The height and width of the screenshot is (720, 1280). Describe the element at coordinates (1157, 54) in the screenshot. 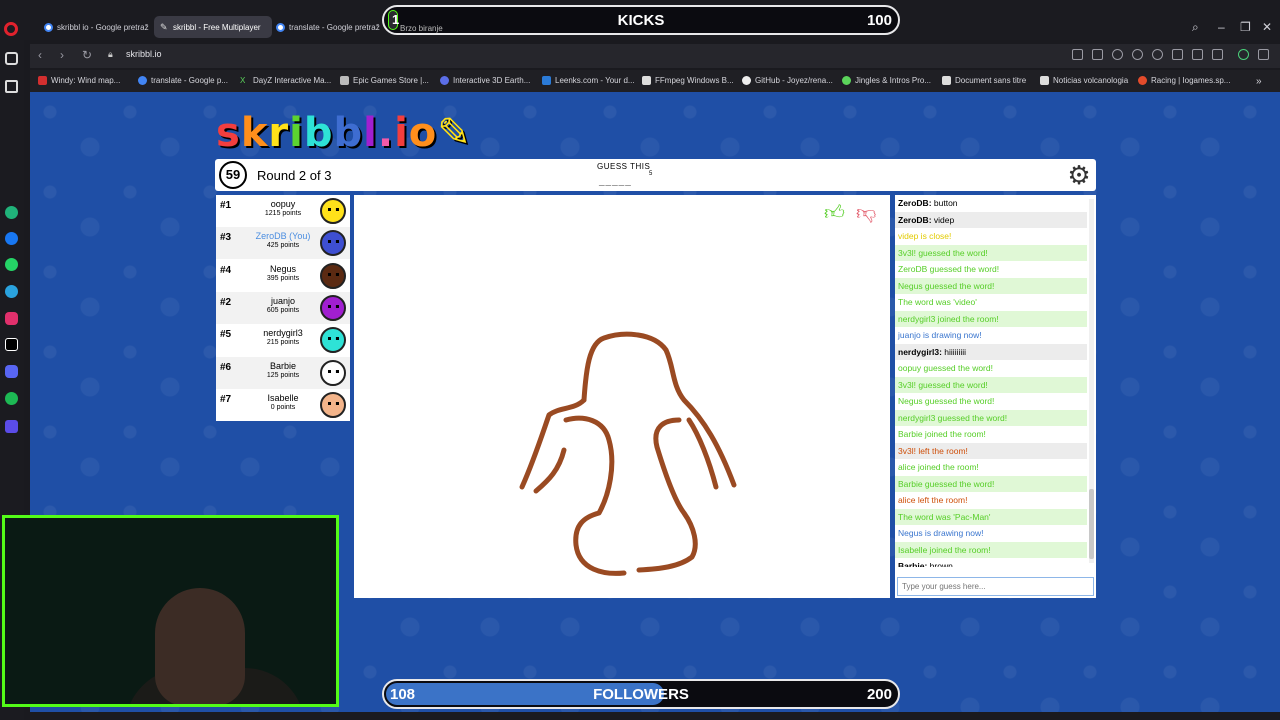

I see `heart-icon` at that location.